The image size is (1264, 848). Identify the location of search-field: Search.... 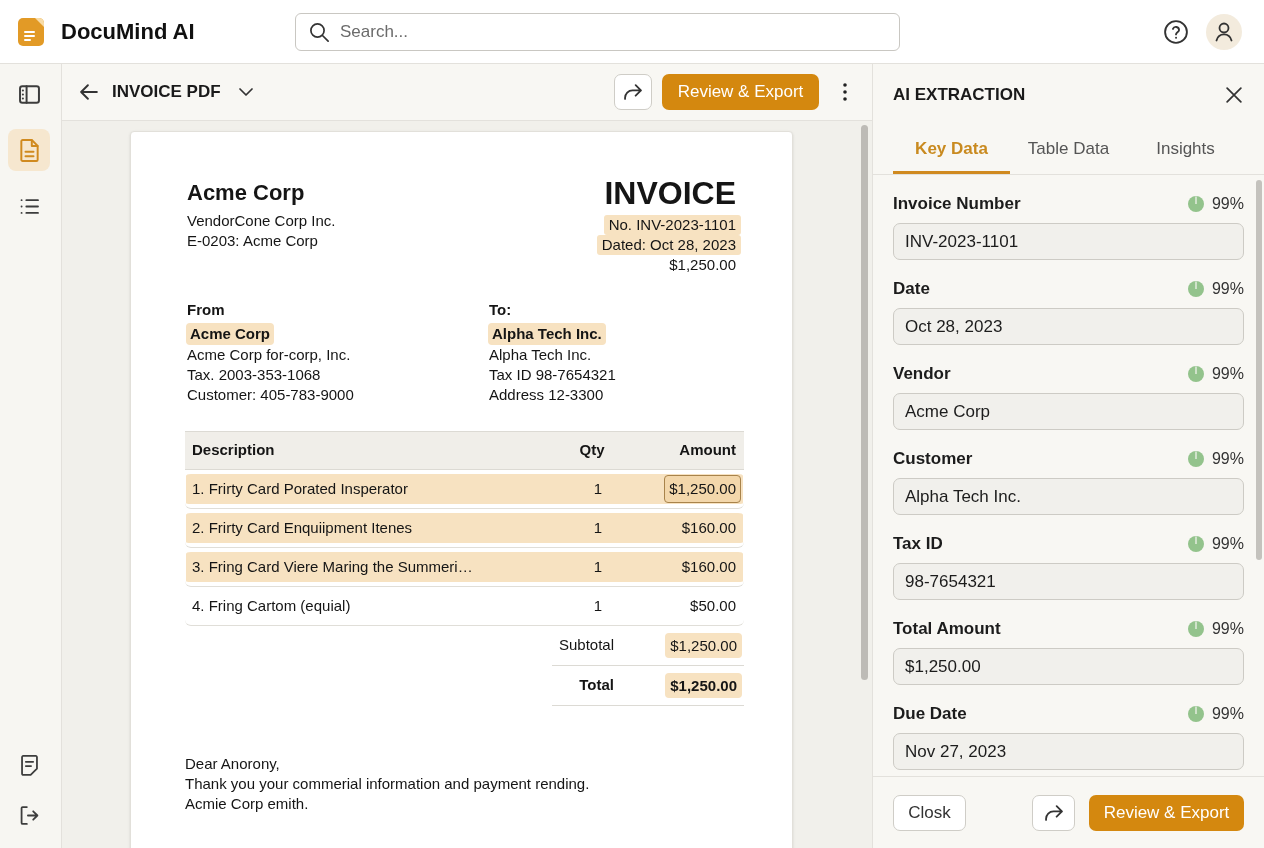
(597, 31).